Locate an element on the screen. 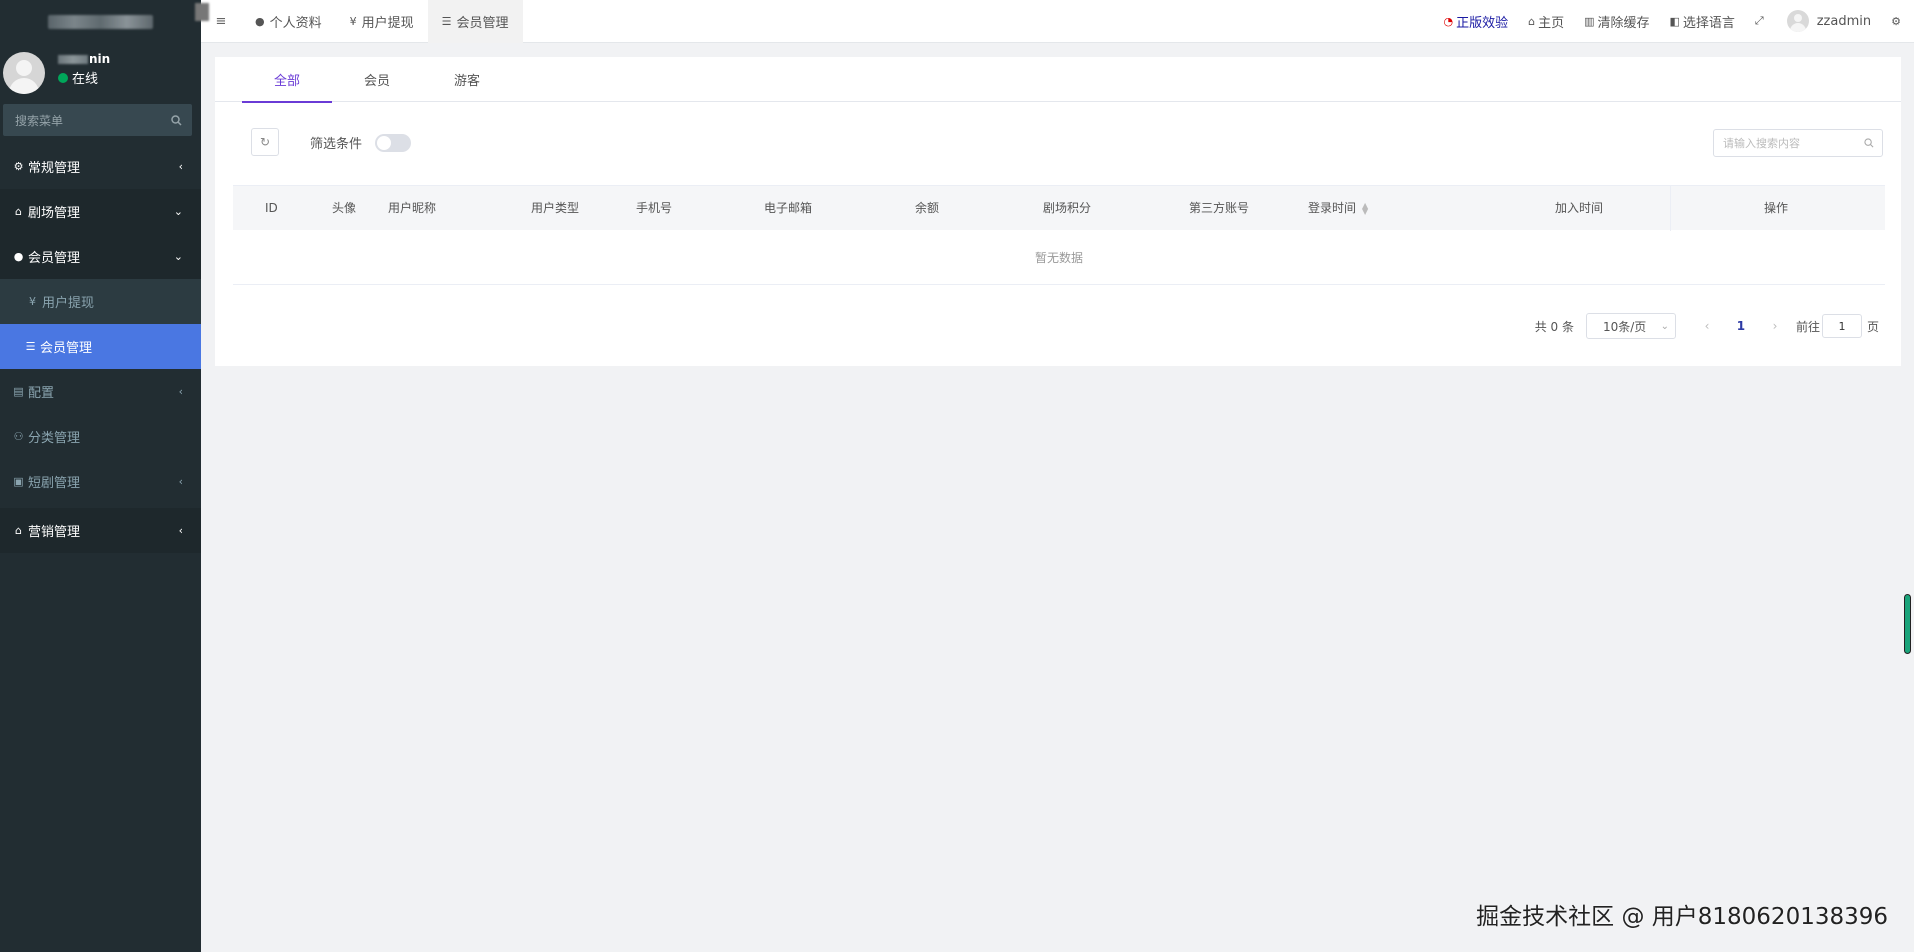  column-header-join-time: 加入时间 is located at coordinates (1579, 208).